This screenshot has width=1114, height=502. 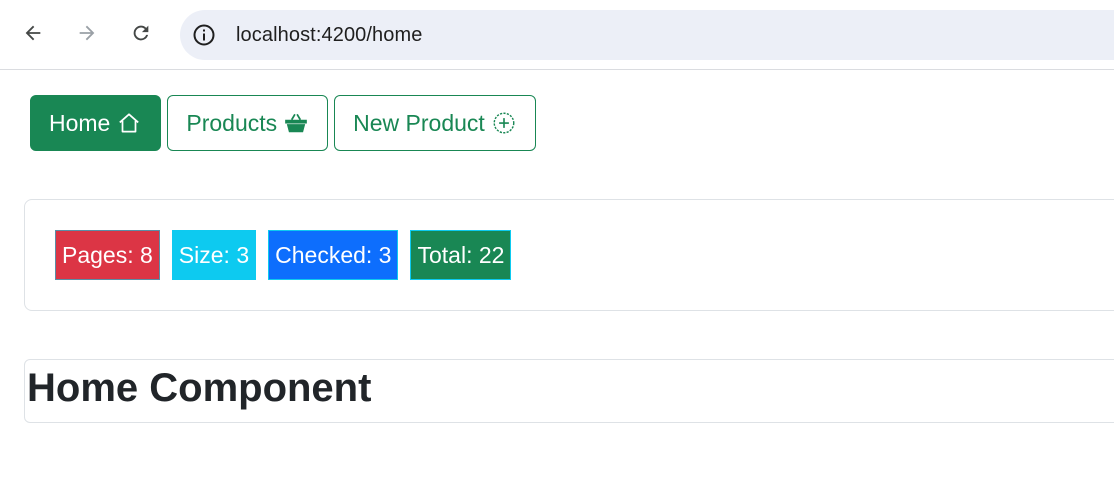 I want to click on back-button, so click(x=33, y=33).